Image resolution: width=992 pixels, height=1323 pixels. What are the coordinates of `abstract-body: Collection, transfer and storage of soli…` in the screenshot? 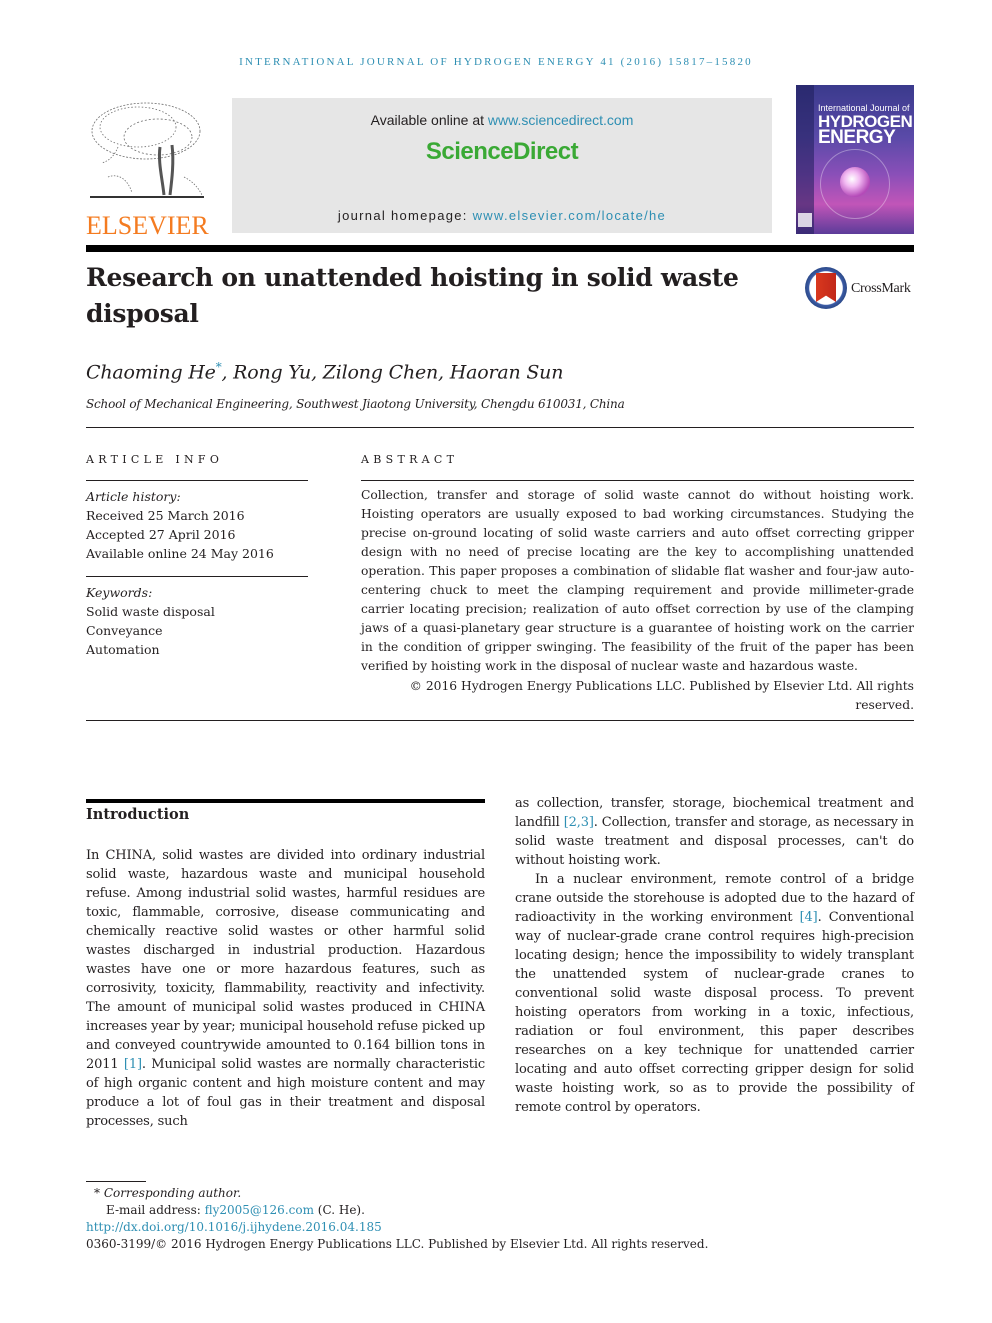 It's located at (637, 580).